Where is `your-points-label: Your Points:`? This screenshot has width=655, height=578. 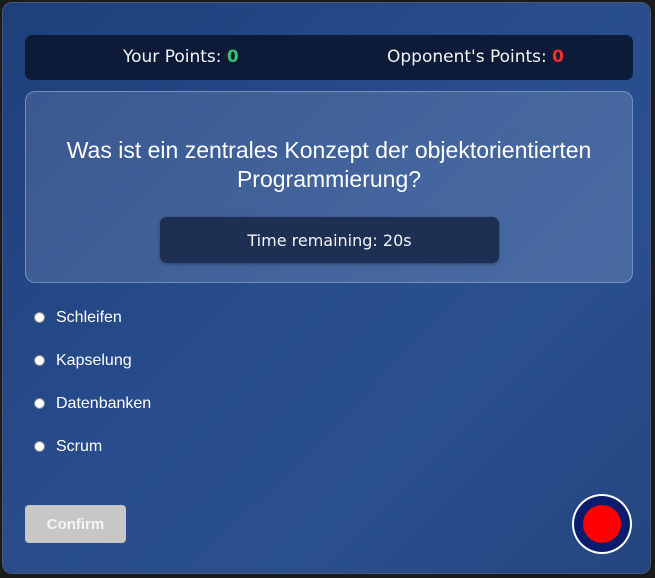
your-points-label: Your Points: is located at coordinates (175, 57).